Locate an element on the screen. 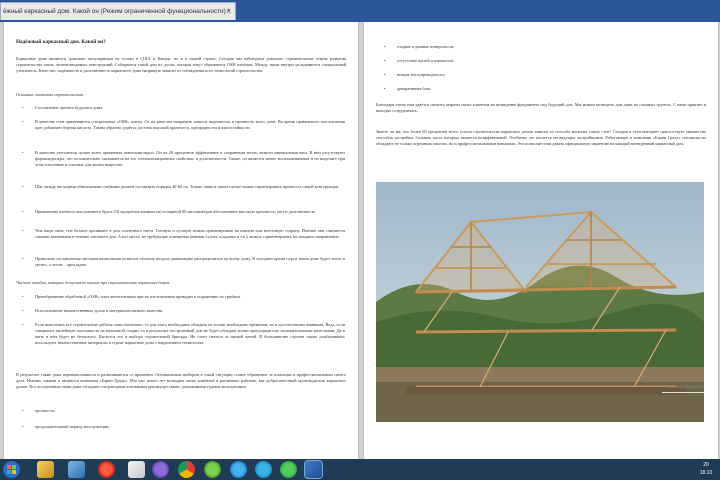 This screenshot has width=720, height=480. windows-logo-icon is located at coordinates (11, 469).